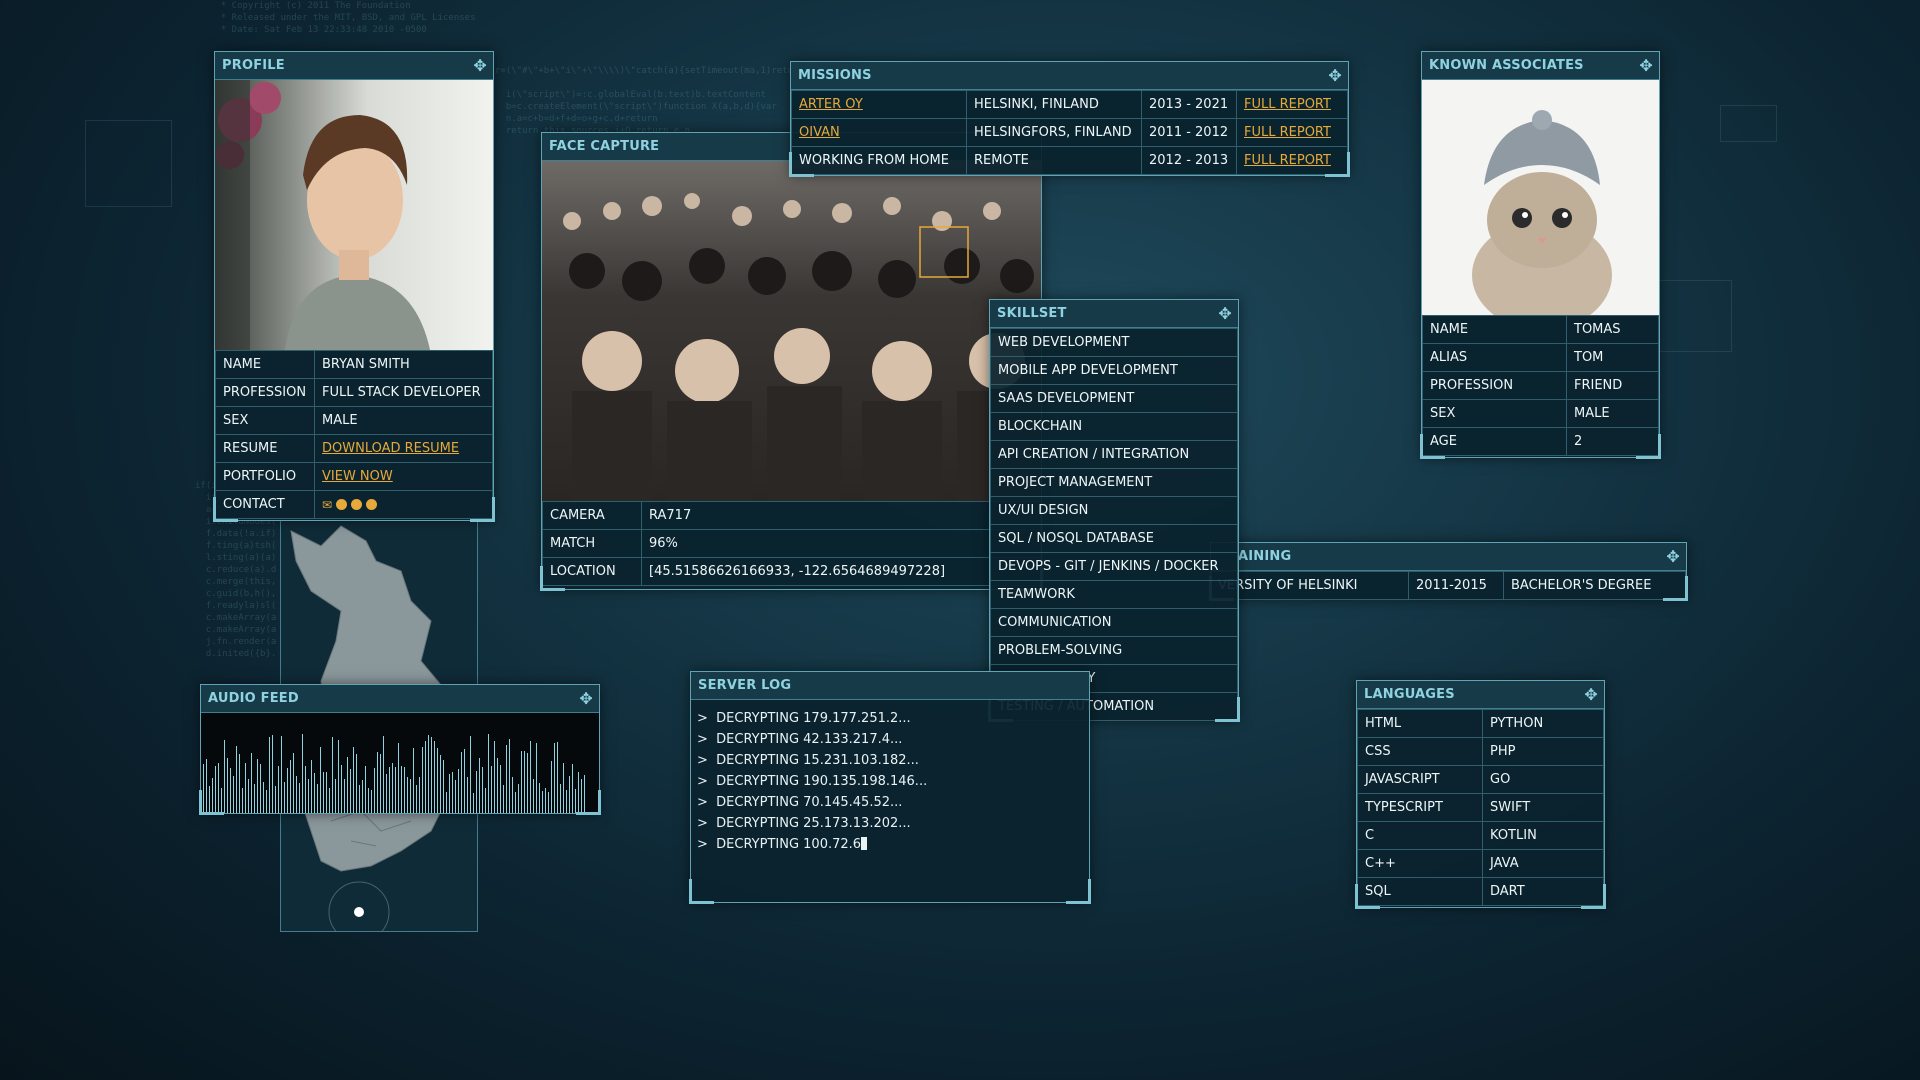 Image resolution: width=1920 pixels, height=1080 pixels. I want to click on table-row: ALIAS TOM, so click(1540, 357).